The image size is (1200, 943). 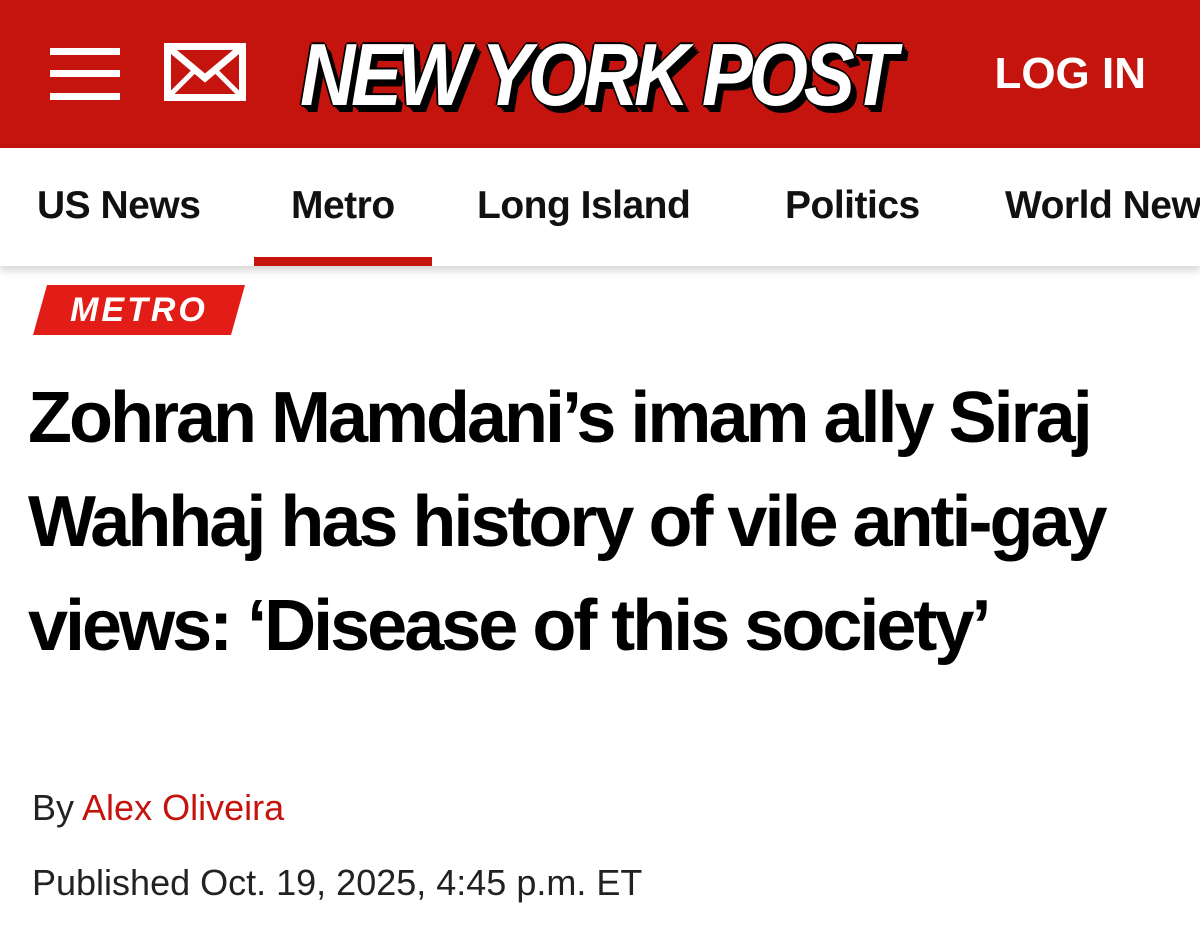 I want to click on nav-item-politics: Politics, so click(x=852, y=207).